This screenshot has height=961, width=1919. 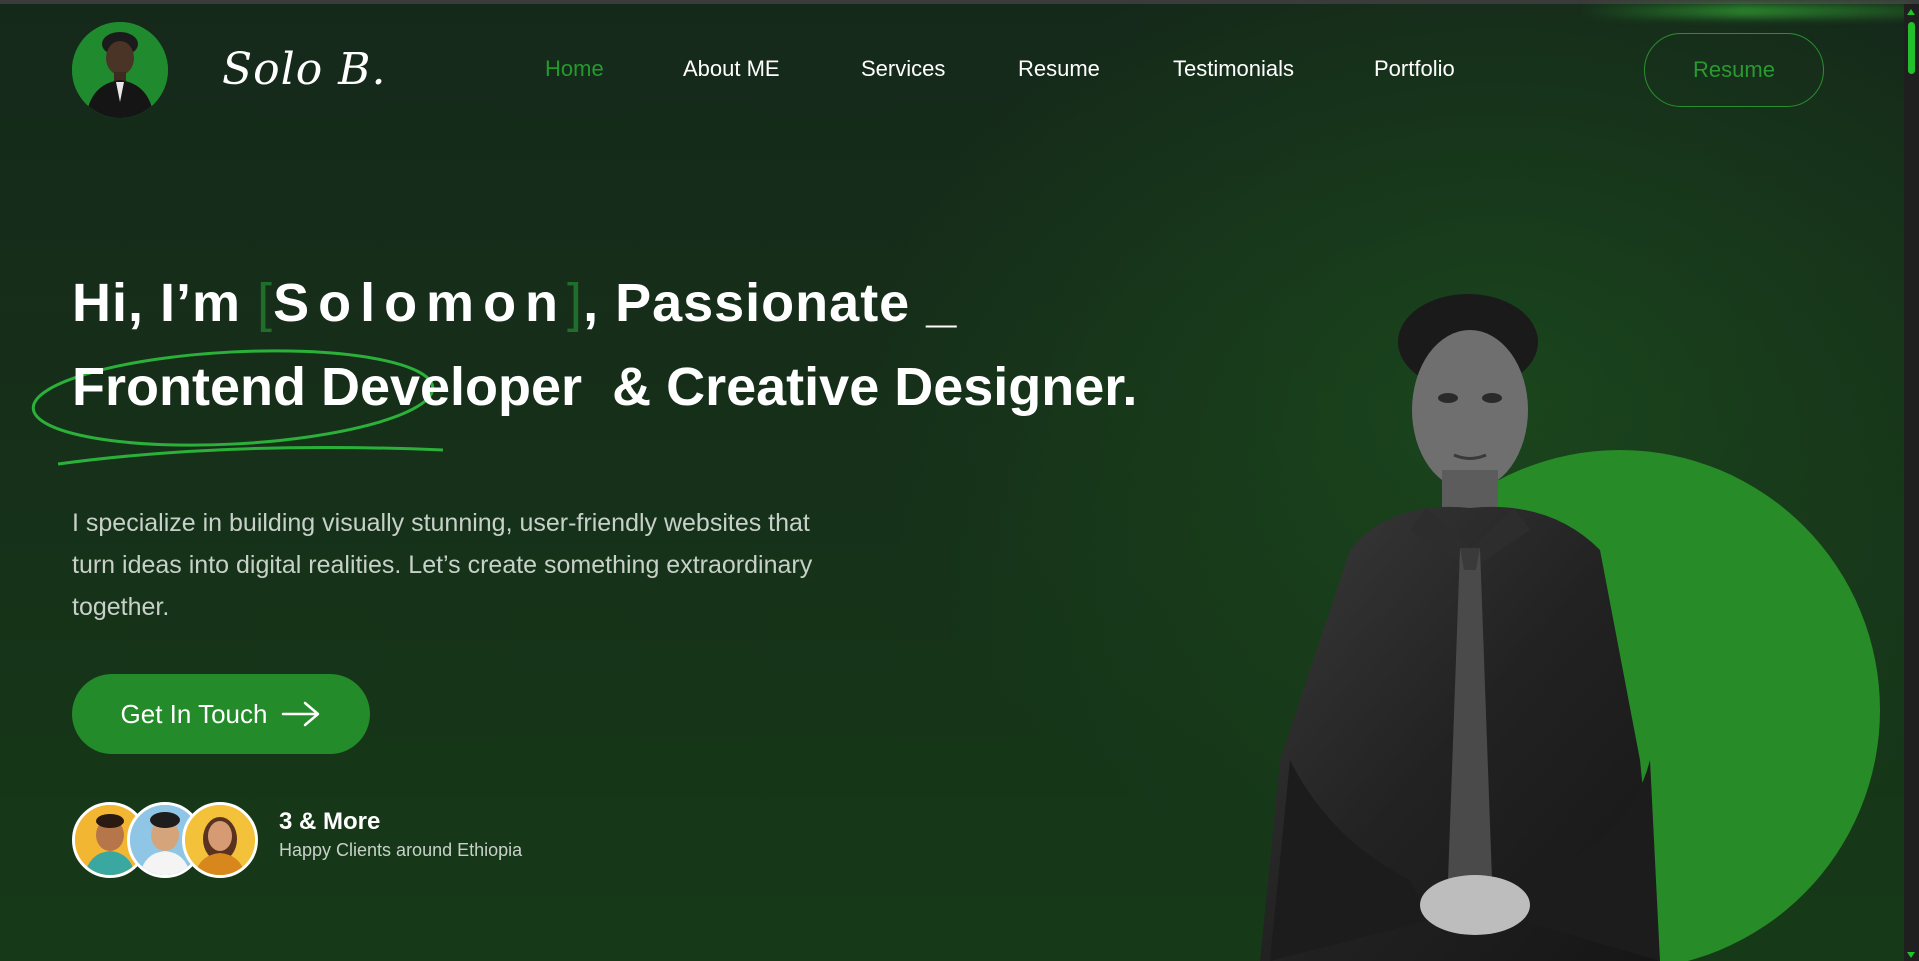 I want to click on happy-clients: 3 & More Happy Clients around Ethiopia, so click(x=372, y=842).